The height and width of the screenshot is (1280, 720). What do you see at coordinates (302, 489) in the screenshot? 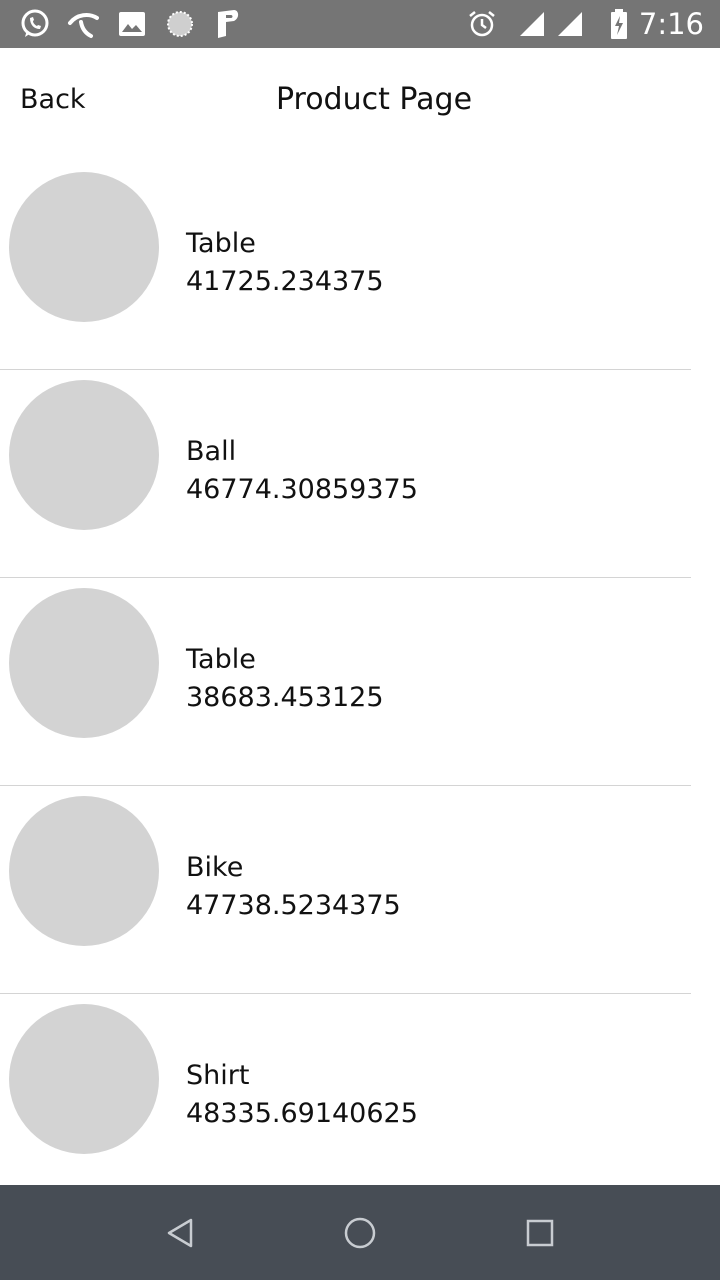
I see `product-price: 46774.30859375` at bounding box center [302, 489].